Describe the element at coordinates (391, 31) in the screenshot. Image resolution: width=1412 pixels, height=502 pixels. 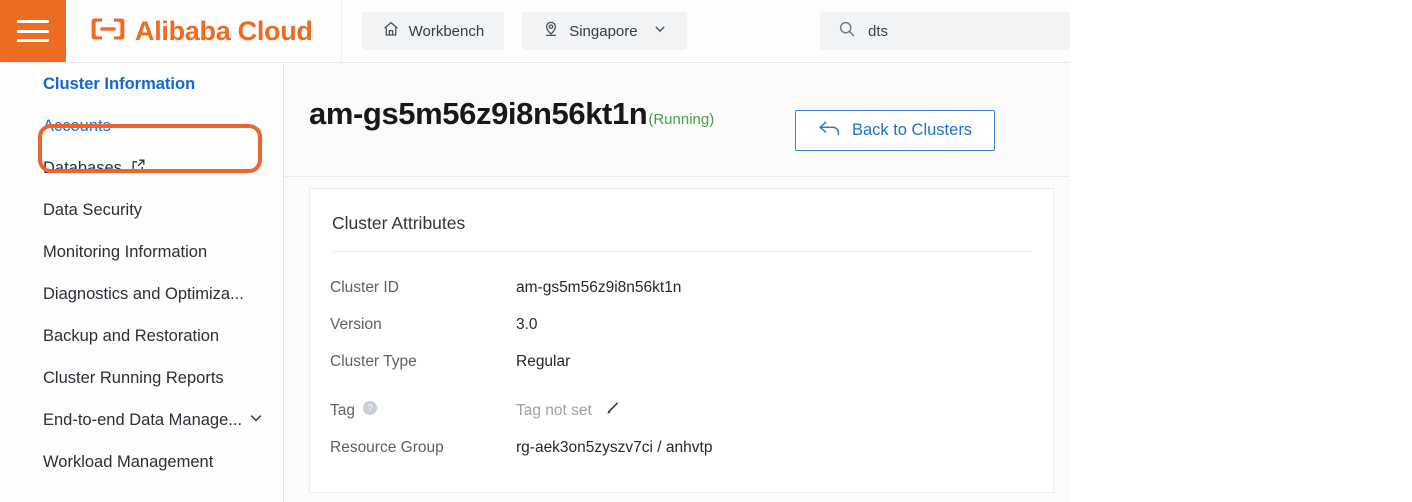
I see `home-icon` at that location.